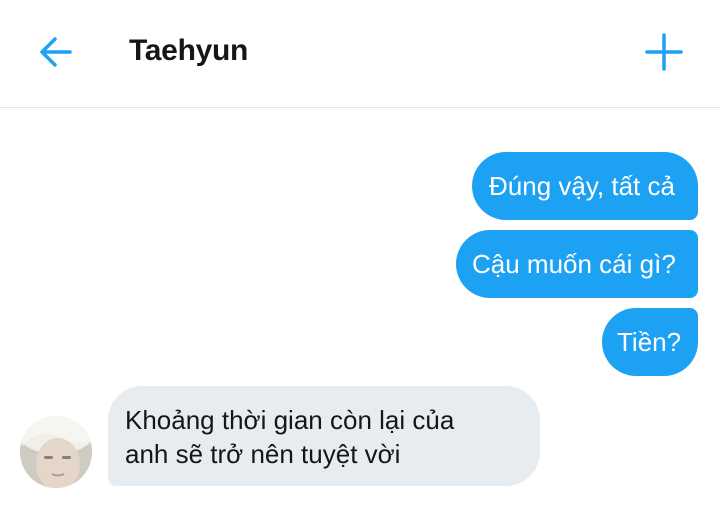 This screenshot has width=720, height=512. I want to click on avatar, so click(56, 452).